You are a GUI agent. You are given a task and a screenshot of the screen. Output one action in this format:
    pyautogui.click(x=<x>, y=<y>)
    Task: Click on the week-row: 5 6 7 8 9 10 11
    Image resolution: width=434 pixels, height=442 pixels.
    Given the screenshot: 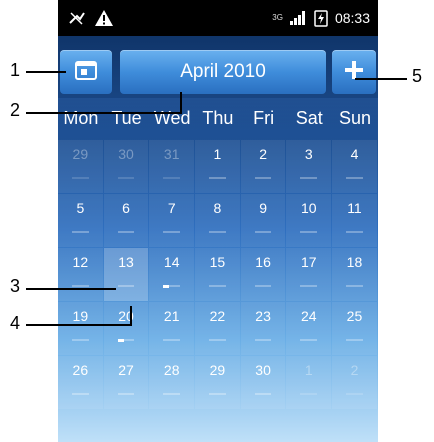 What is the action you would take?
    pyautogui.click(x=218, y=221)
    